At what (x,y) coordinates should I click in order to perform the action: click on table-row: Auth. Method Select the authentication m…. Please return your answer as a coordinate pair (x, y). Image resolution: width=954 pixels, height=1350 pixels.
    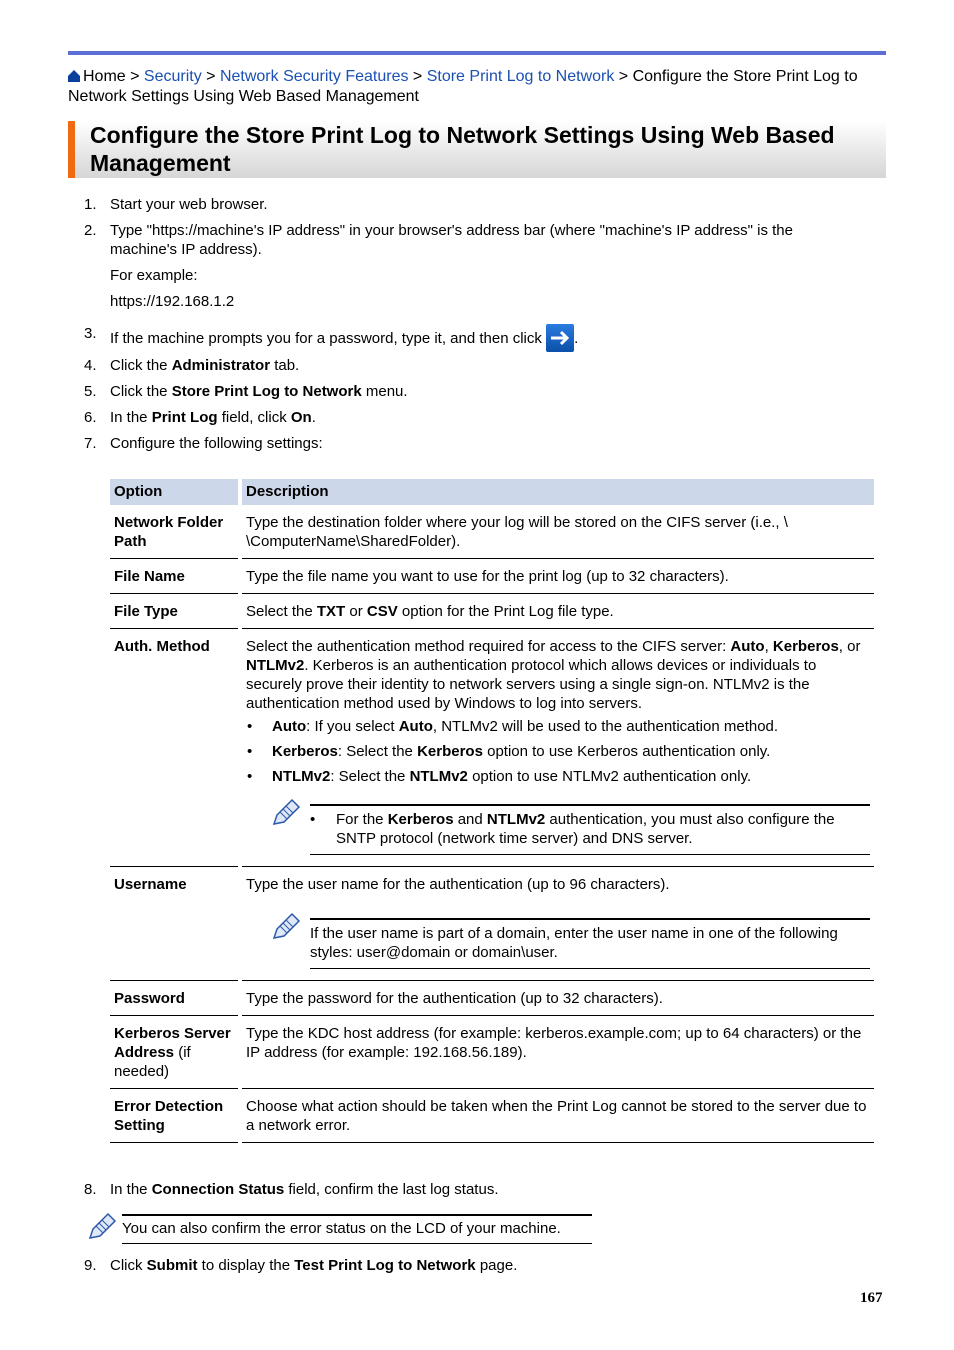
    Looking at the image, I should click on (492, 748).